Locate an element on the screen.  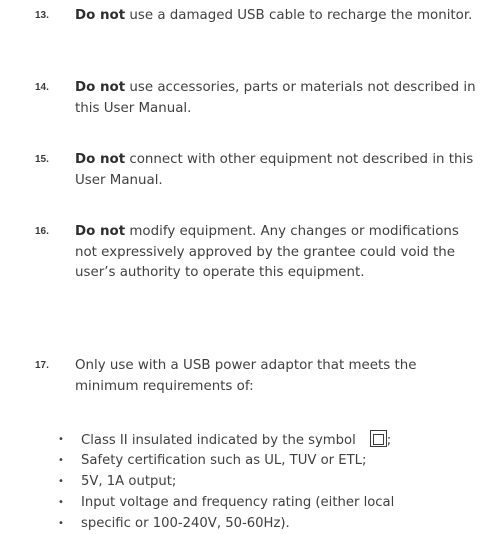
bullet-item: • 5V, 1A output; is located at coordinates (270, 482).